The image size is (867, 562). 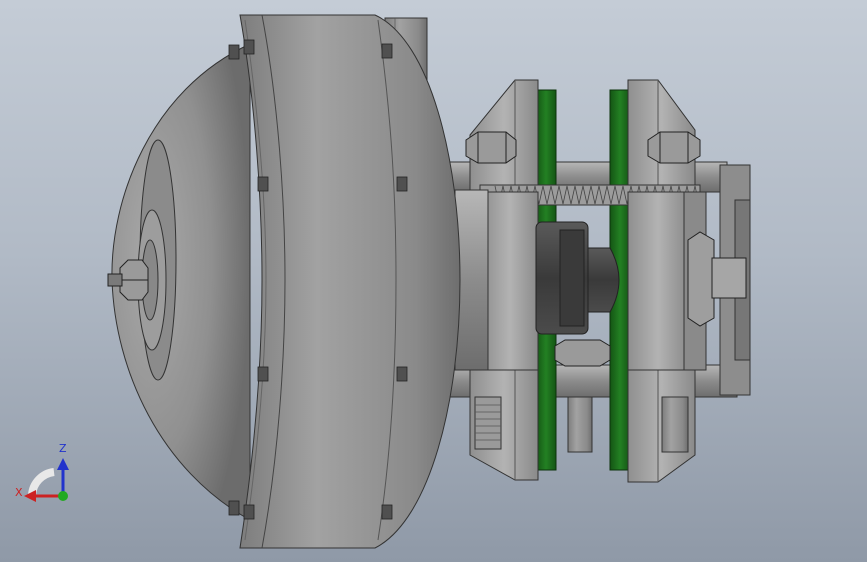 I want to click on hex-nut-top-right, so click(x=674, y=147).